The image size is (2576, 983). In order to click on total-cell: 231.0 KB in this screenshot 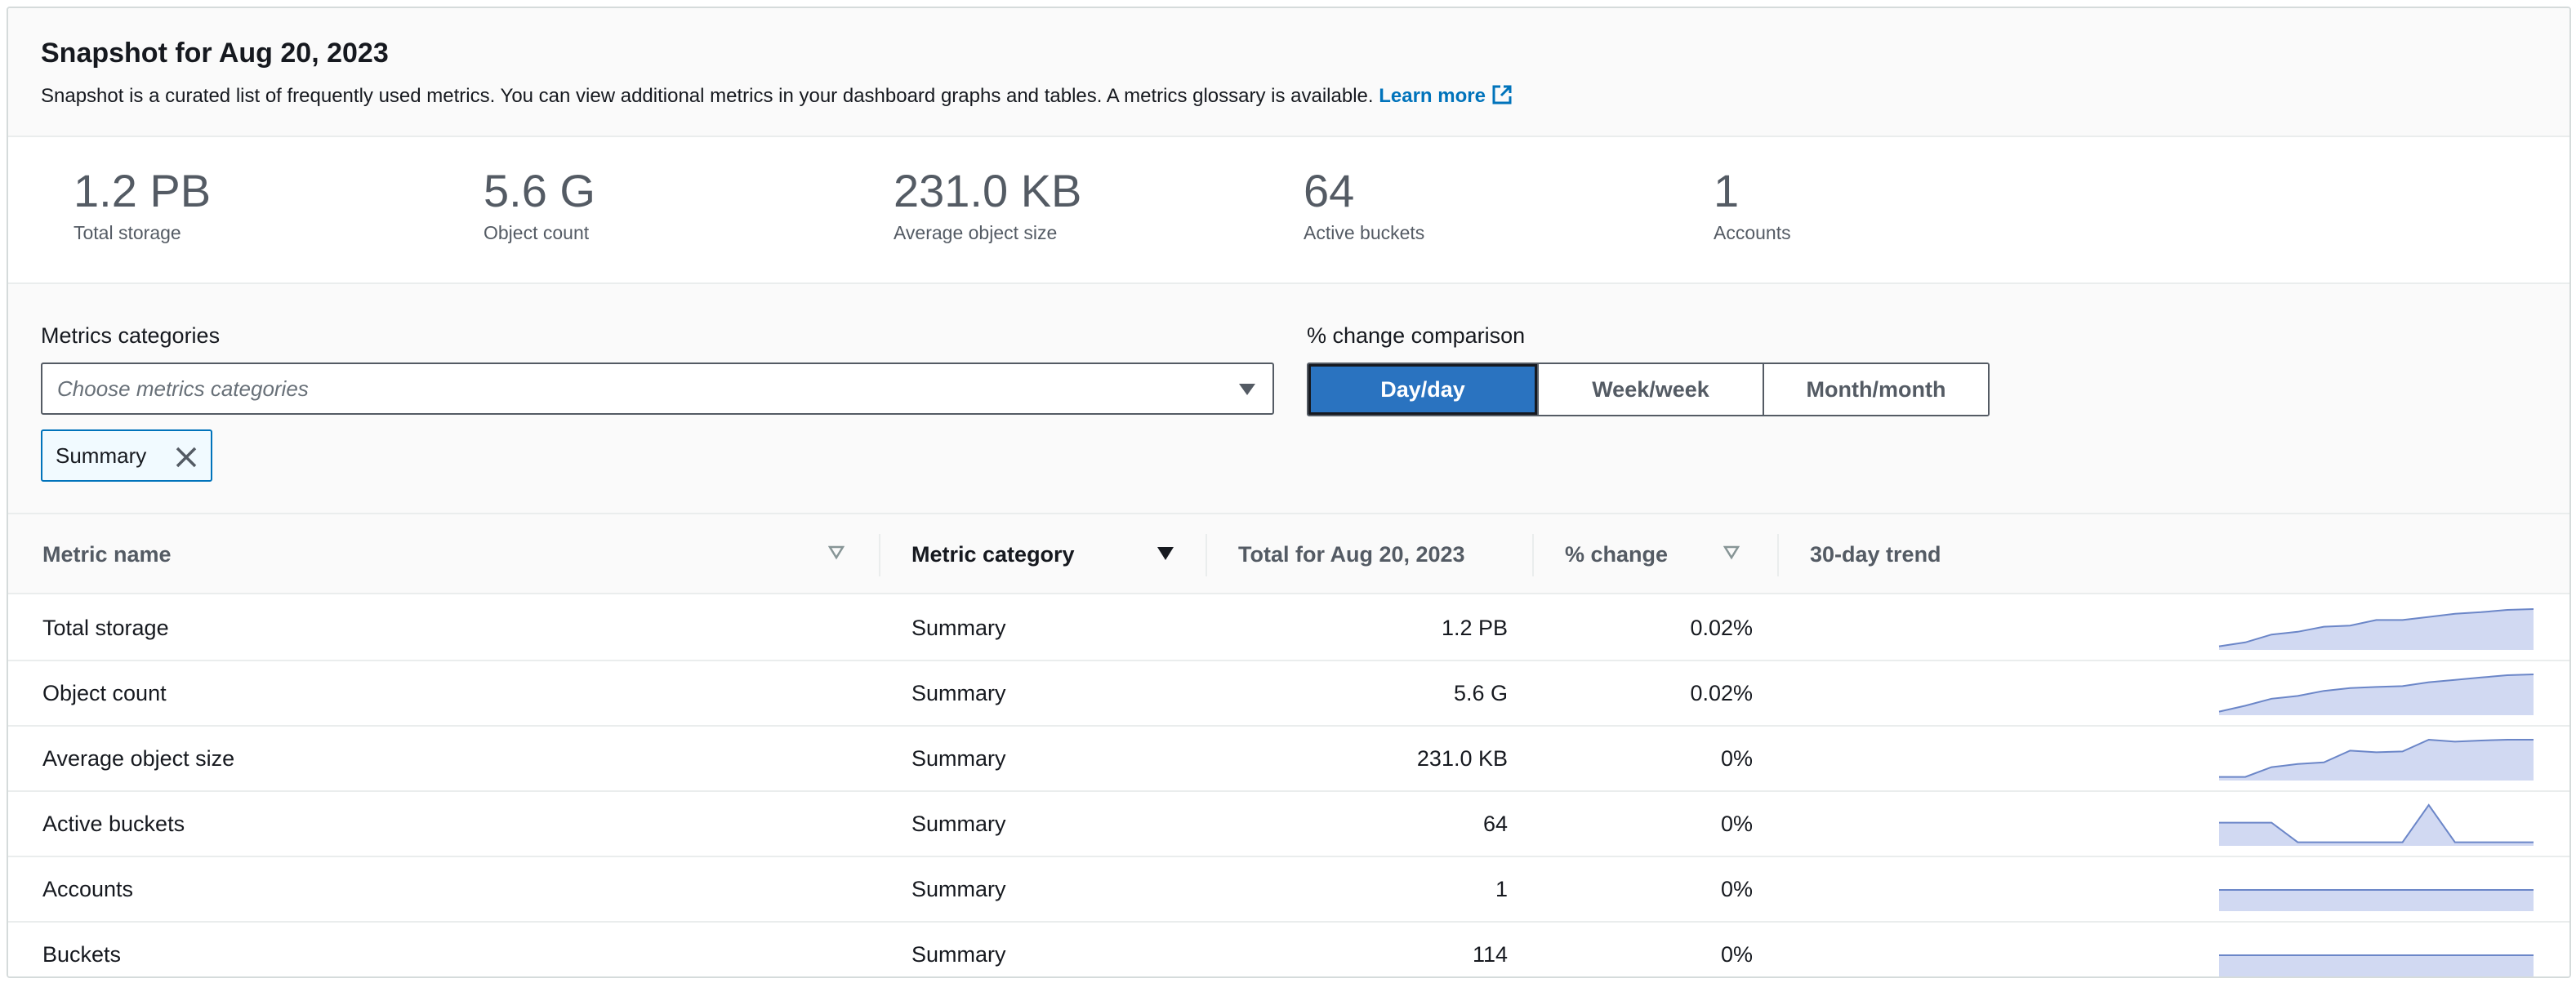, I will do `click(1462, 758)`.